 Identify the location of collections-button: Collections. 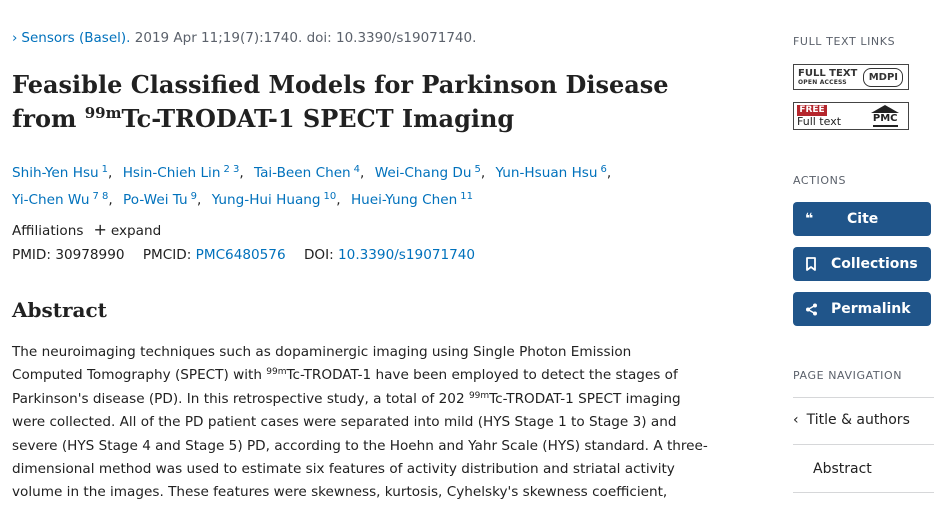
(862, 264).